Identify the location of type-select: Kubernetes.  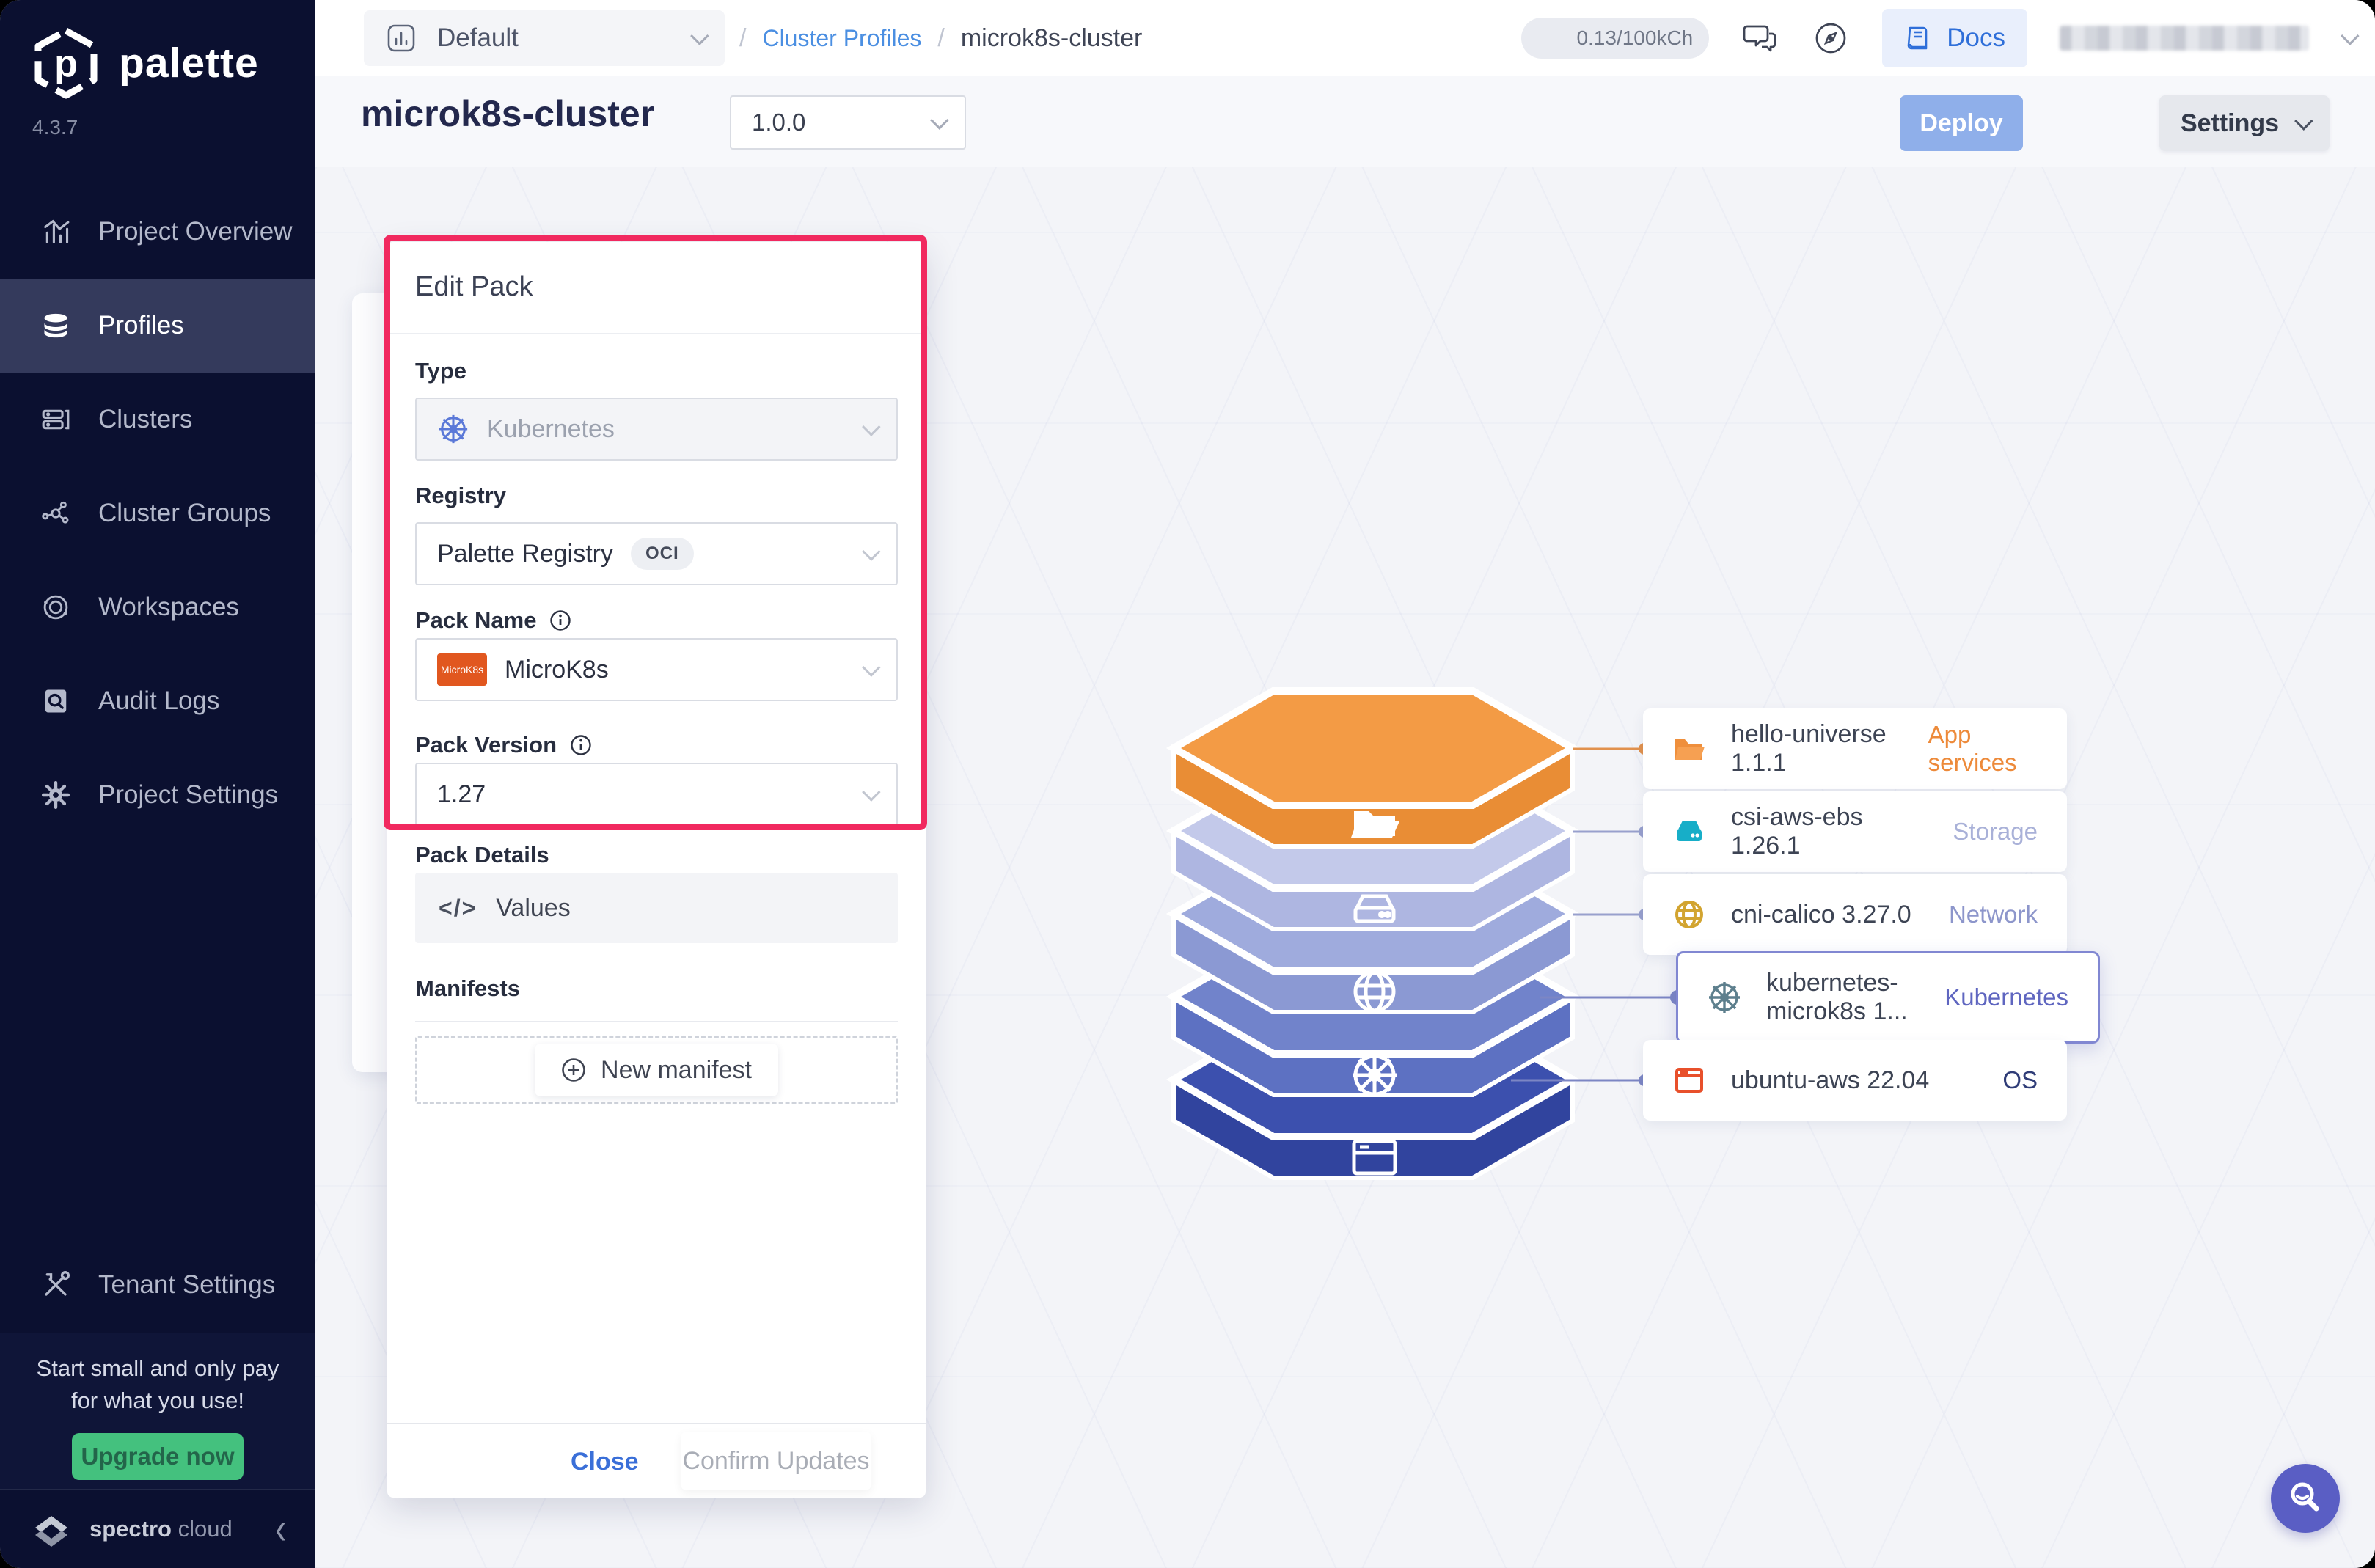
(656, 429).